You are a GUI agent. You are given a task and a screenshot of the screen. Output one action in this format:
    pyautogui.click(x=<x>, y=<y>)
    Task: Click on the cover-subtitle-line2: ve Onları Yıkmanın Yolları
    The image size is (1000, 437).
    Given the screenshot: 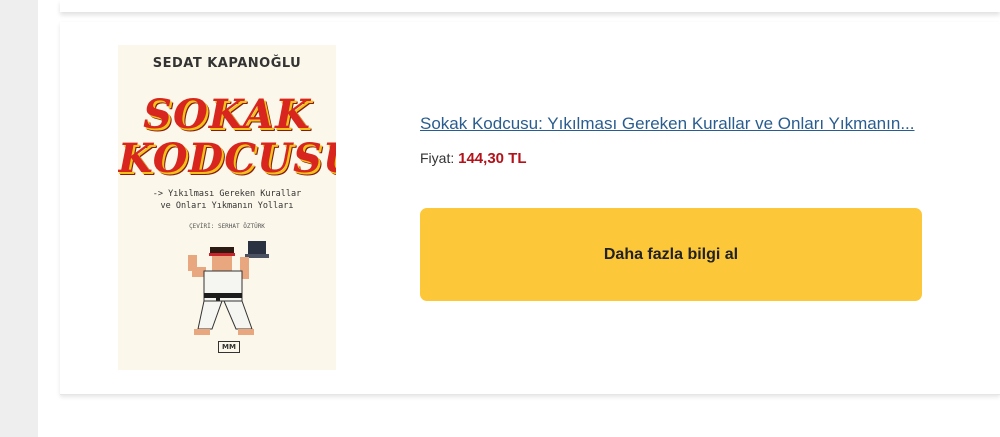 What is the action you would take?
    pyautogui.click(x=227, y=206)
    